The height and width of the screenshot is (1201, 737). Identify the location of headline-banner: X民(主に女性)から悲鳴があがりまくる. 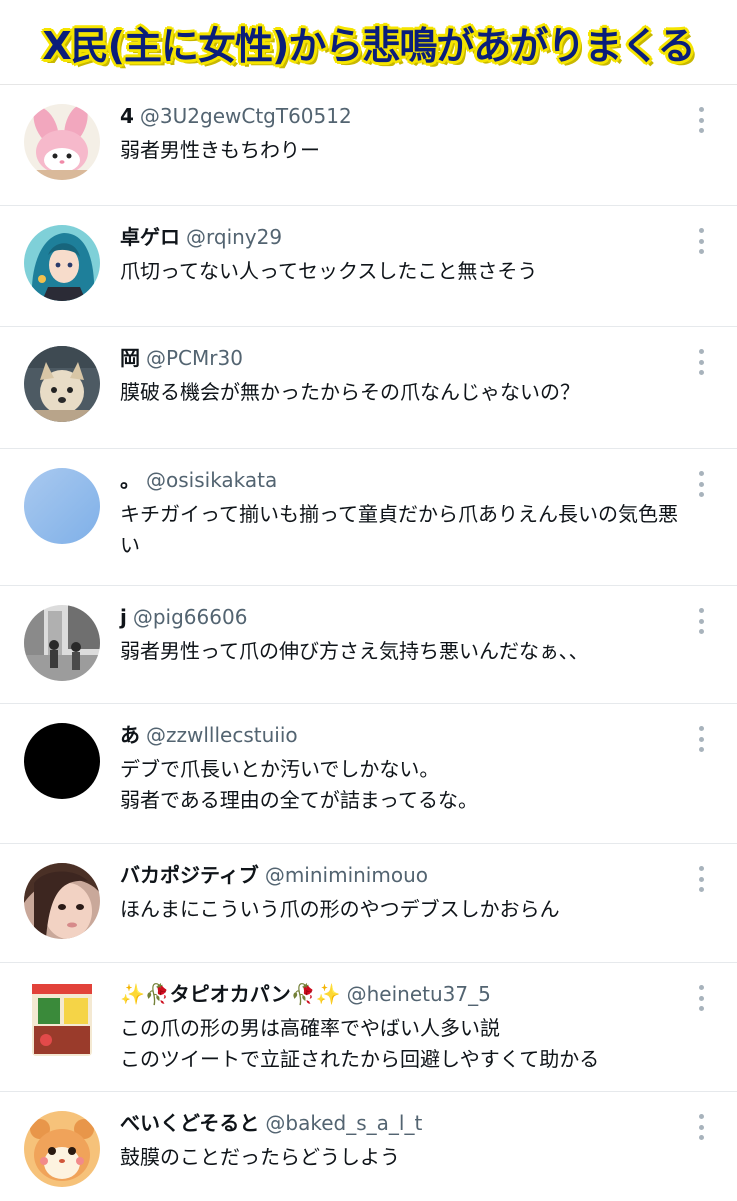
(368, 42).